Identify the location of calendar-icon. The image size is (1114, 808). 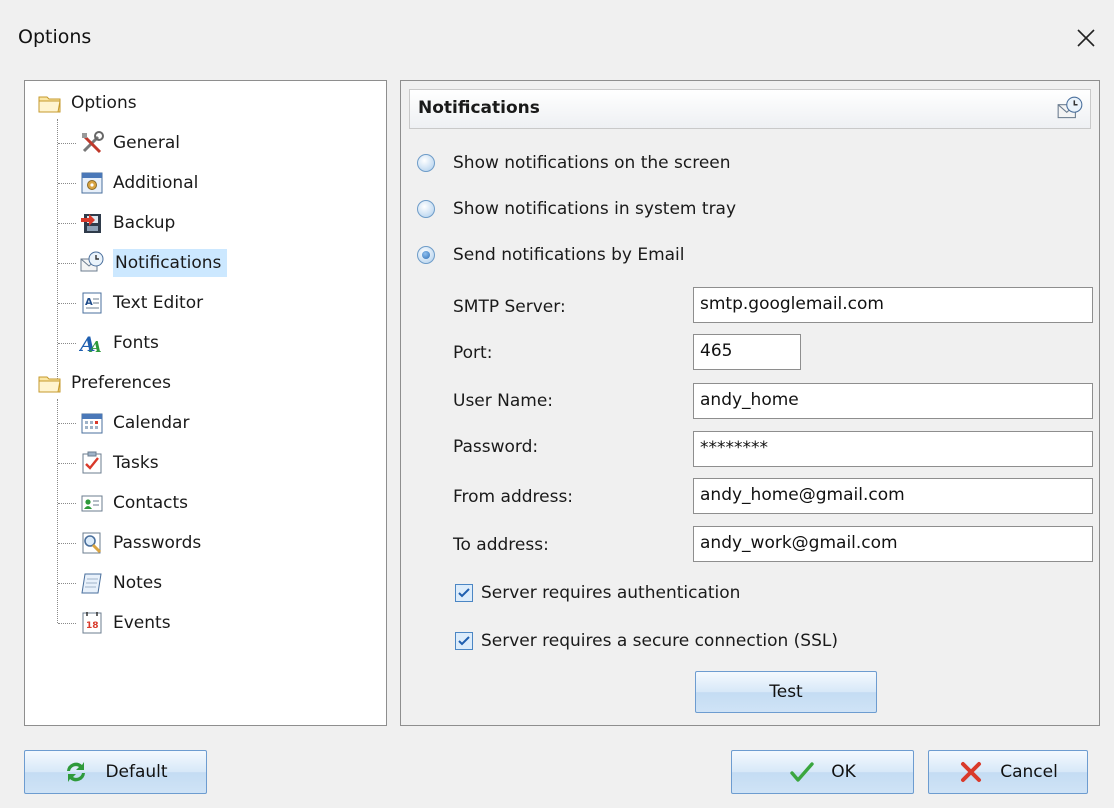
(92, 423).